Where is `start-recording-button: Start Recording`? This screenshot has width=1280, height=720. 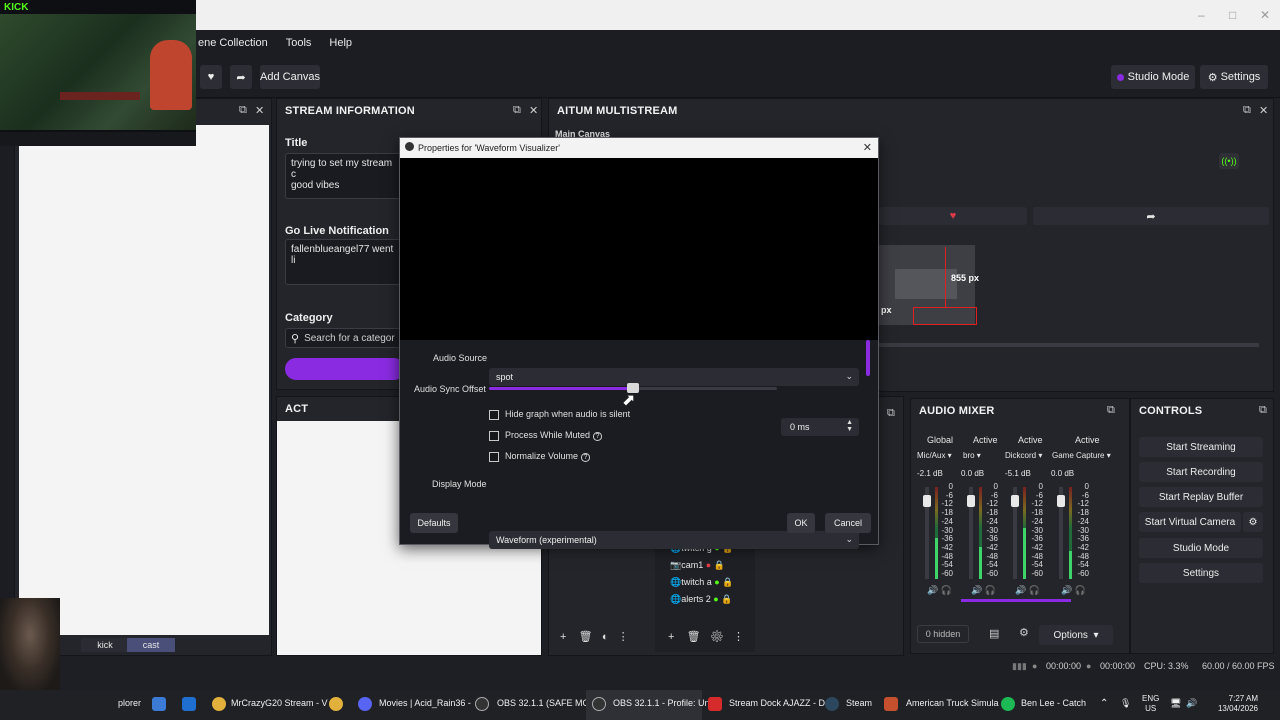 start-recording-button: Start Recording is located at coordinates (1201, 472).